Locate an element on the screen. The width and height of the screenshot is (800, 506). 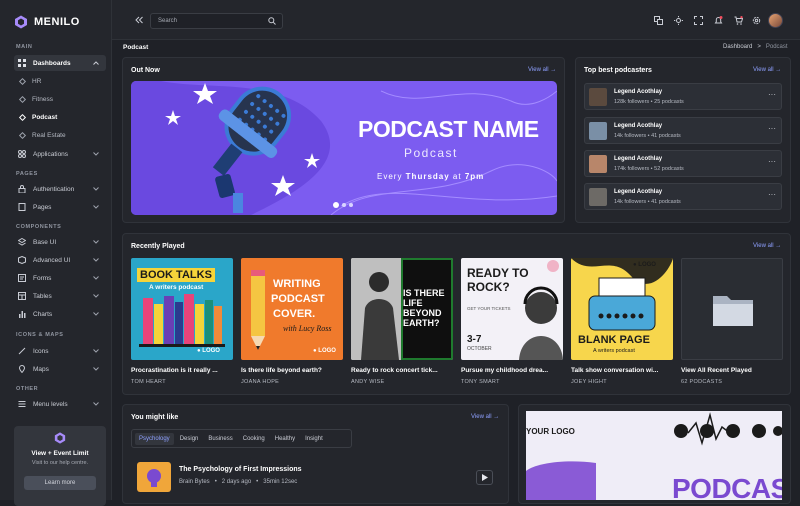
cover-title: READY TO ROCK? is located at coordinates (498, 280).